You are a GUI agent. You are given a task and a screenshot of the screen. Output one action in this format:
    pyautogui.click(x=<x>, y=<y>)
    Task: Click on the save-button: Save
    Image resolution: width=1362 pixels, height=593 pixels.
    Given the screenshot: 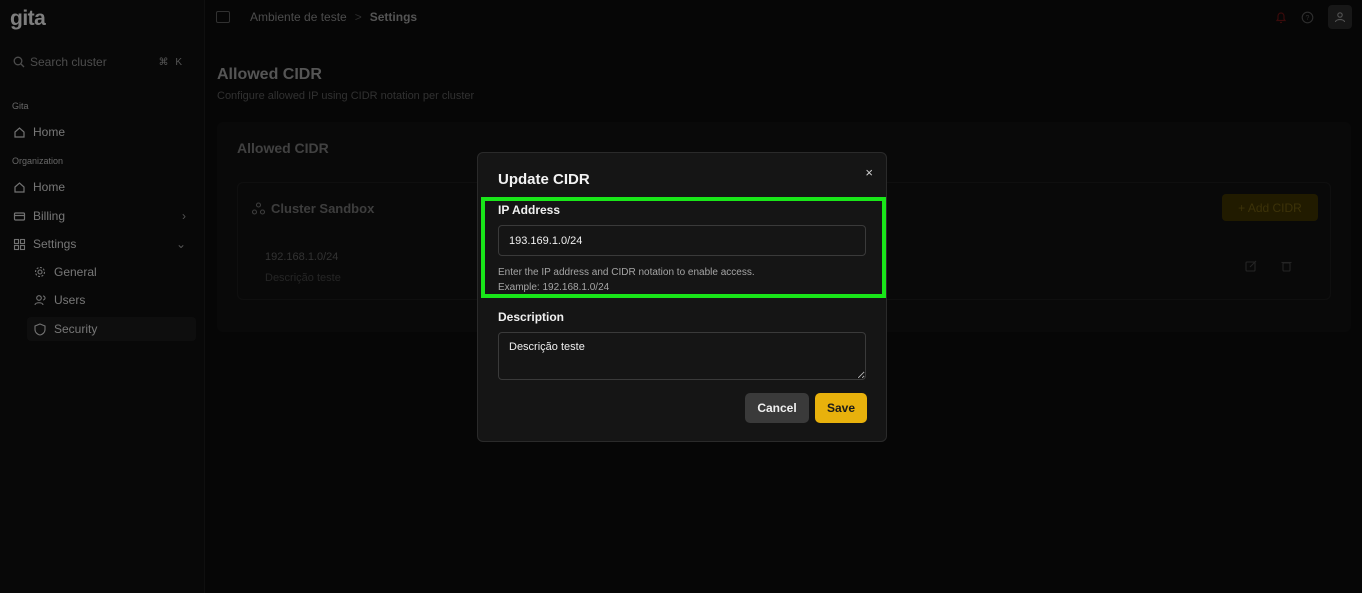 What is the action you would take?
    pyautogui.click(x=841, y=408)
    